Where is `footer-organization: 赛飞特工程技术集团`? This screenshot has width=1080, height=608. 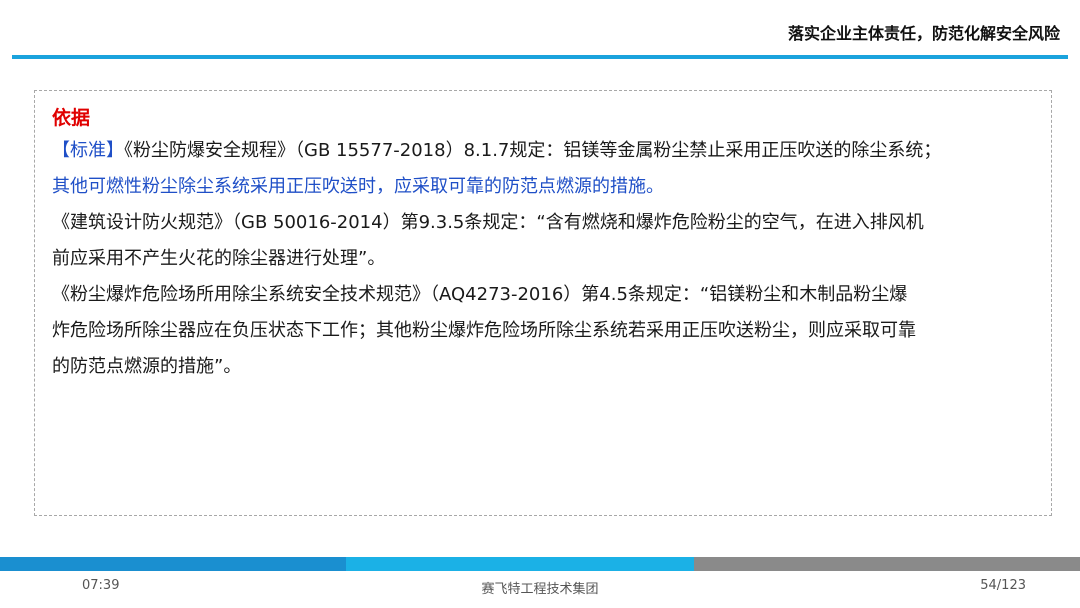 footer-organization: 赛飞特工程技术集团 is located at coordinates (540, 589).